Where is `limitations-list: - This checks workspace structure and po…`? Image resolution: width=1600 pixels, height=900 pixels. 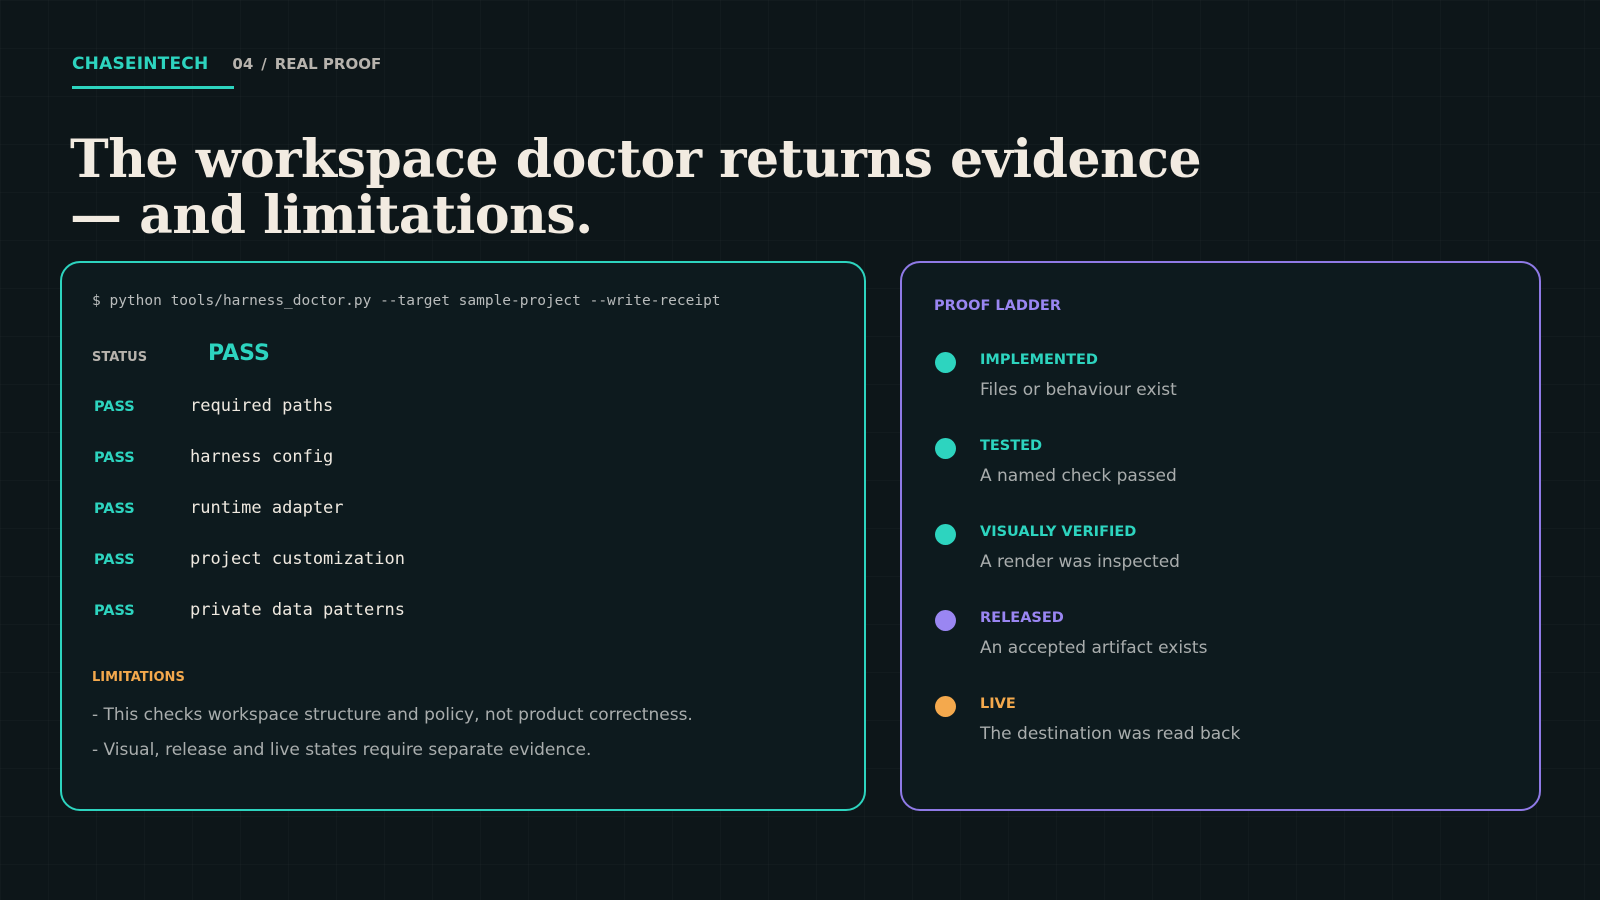
limitations-list: - This checks workspace structure and po… is located at coordinates (392, 738).